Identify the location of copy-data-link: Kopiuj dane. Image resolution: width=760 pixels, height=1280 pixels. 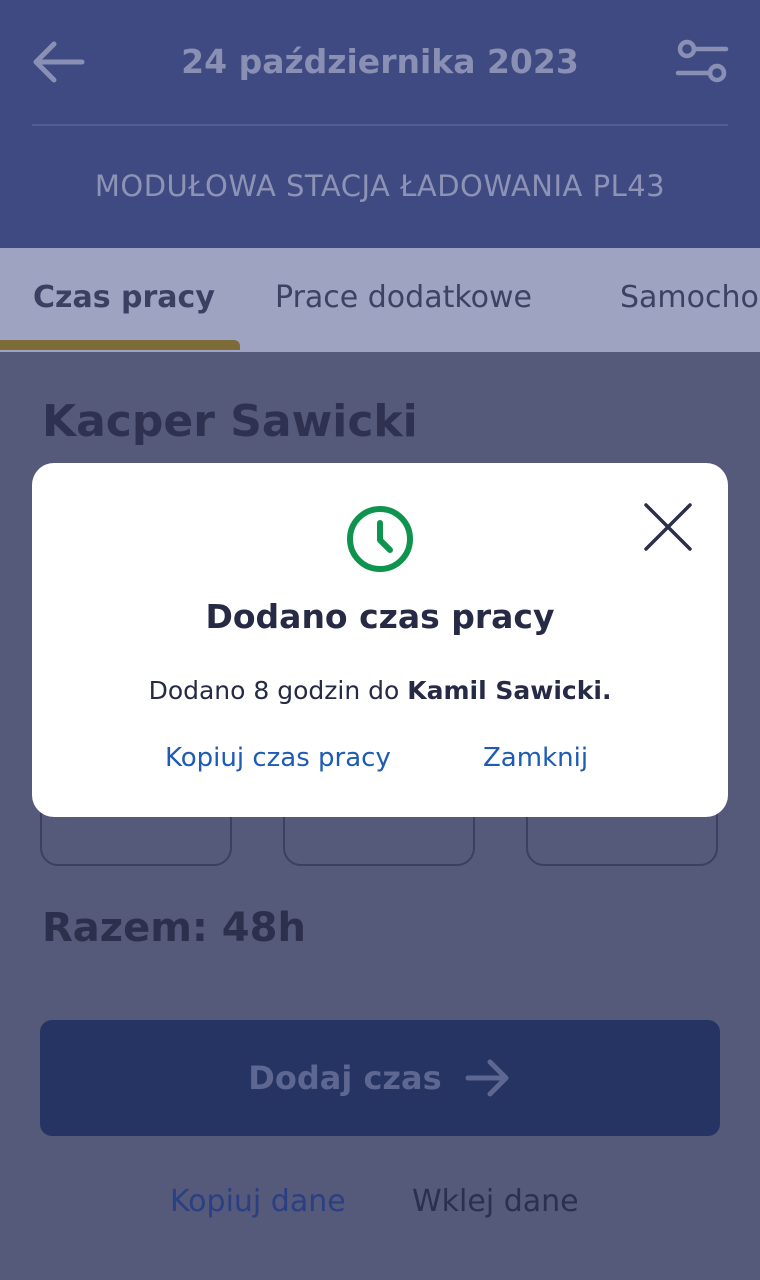
(258, 1202).